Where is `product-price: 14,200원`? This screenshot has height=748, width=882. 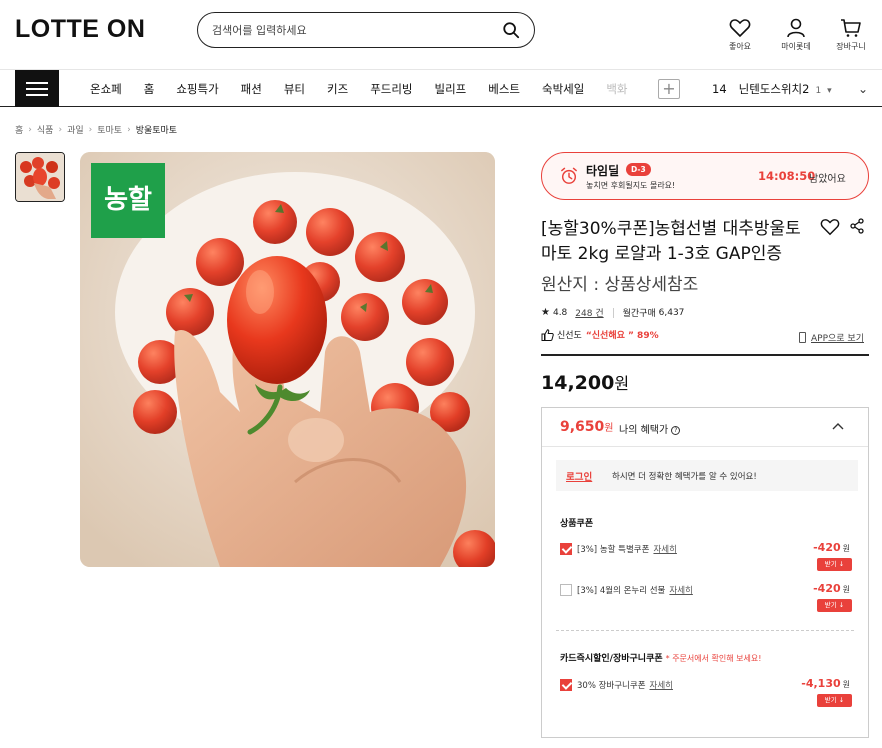
product-price: 14,200원 is located at coordinates (585, 382).